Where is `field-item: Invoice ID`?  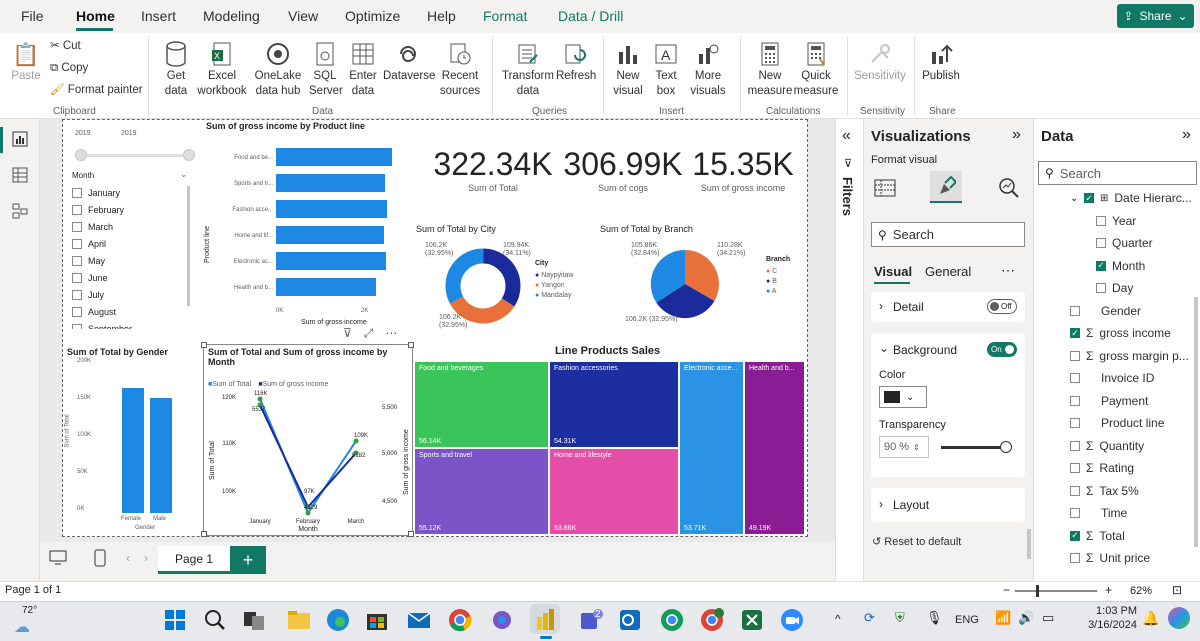
field-item: Invoice ID is located at coordinates (1114, 378).